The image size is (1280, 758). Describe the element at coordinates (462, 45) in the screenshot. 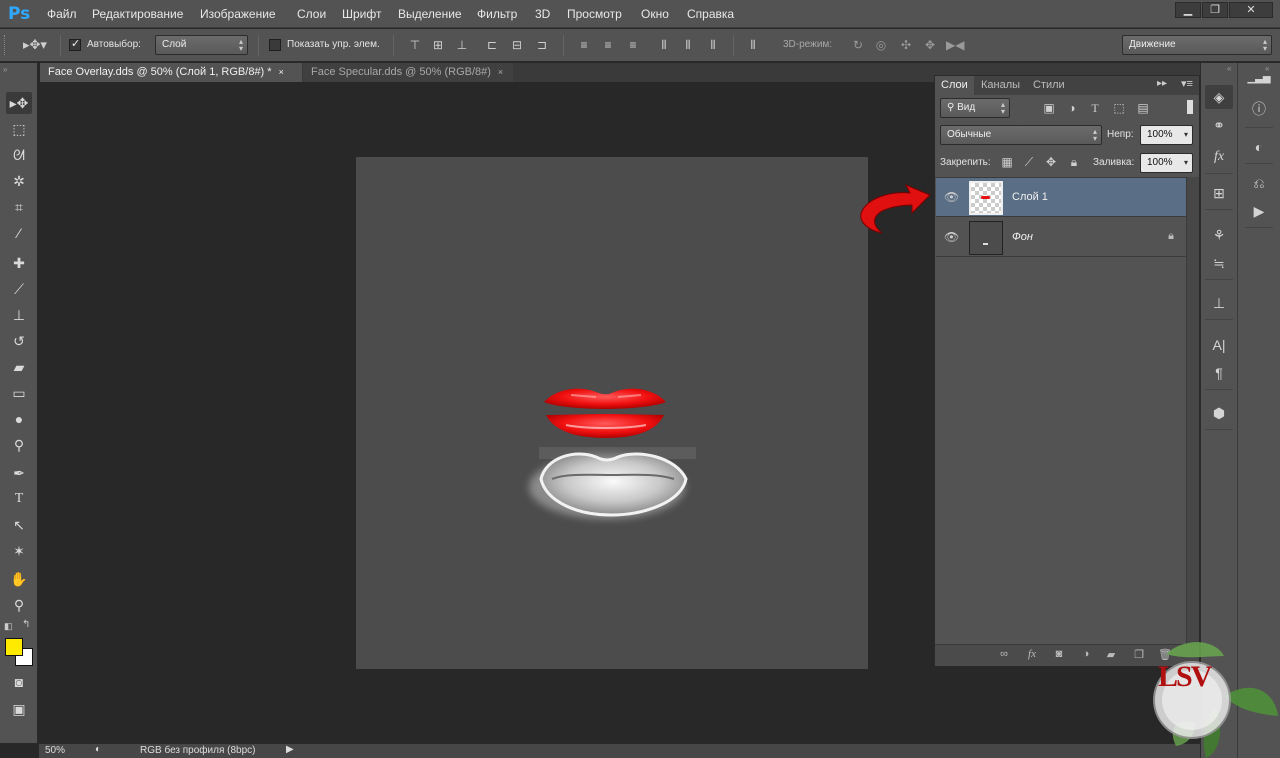

I see `align-bottom-icon: ⊥` at that location.